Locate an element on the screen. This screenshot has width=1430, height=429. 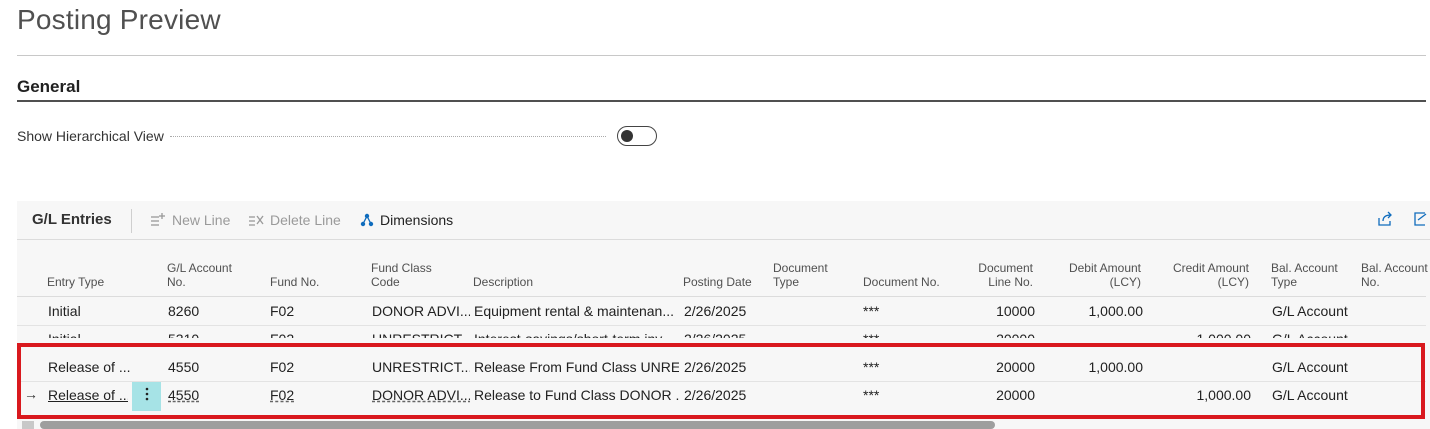
row-actions-button is located at coordinates (146, 396).